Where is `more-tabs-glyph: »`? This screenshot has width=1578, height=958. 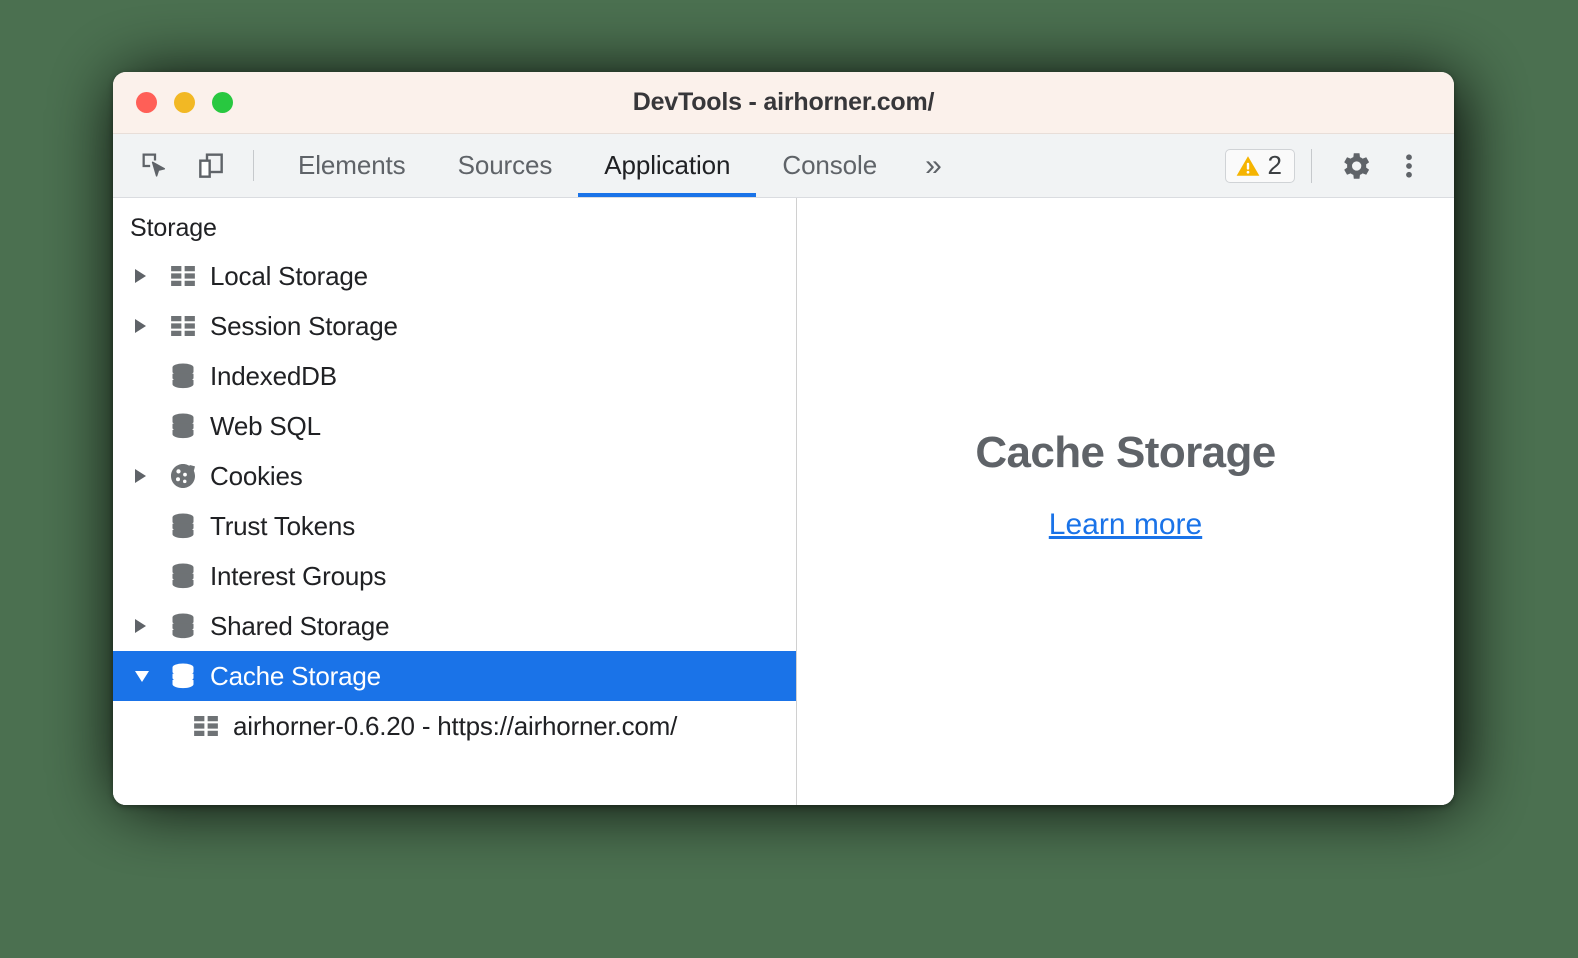 more-tabs-glyph: » is located at coordinates (933, 165).